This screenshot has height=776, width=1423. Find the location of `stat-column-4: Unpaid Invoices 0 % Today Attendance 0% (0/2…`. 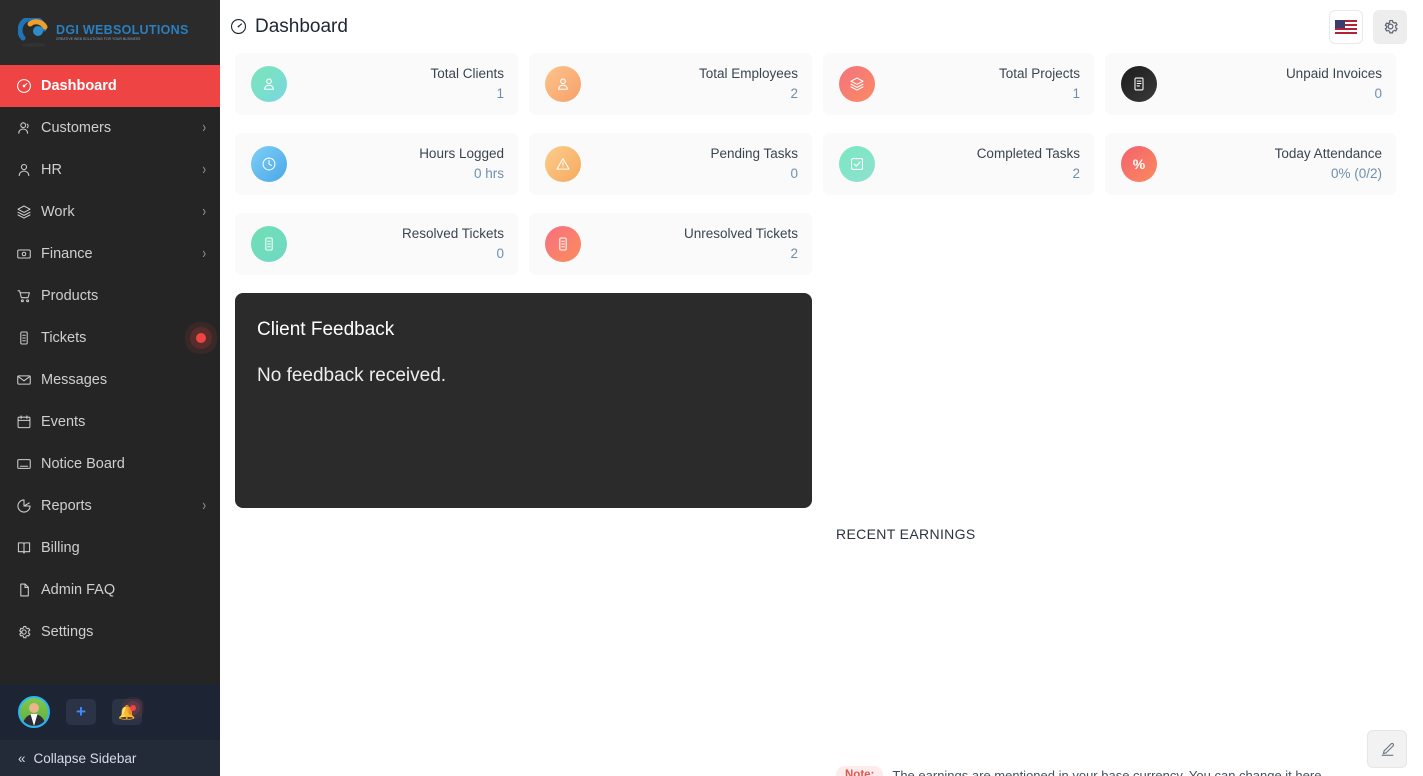

stat-column-4: Unpaid Invoices 0 % Today Attendance 0% (0/2… is located at coordinates (1256, 173).